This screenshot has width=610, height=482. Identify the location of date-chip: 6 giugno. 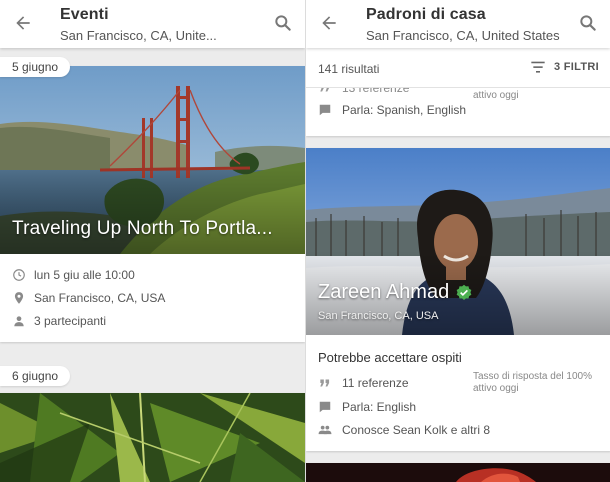
(35, 376).